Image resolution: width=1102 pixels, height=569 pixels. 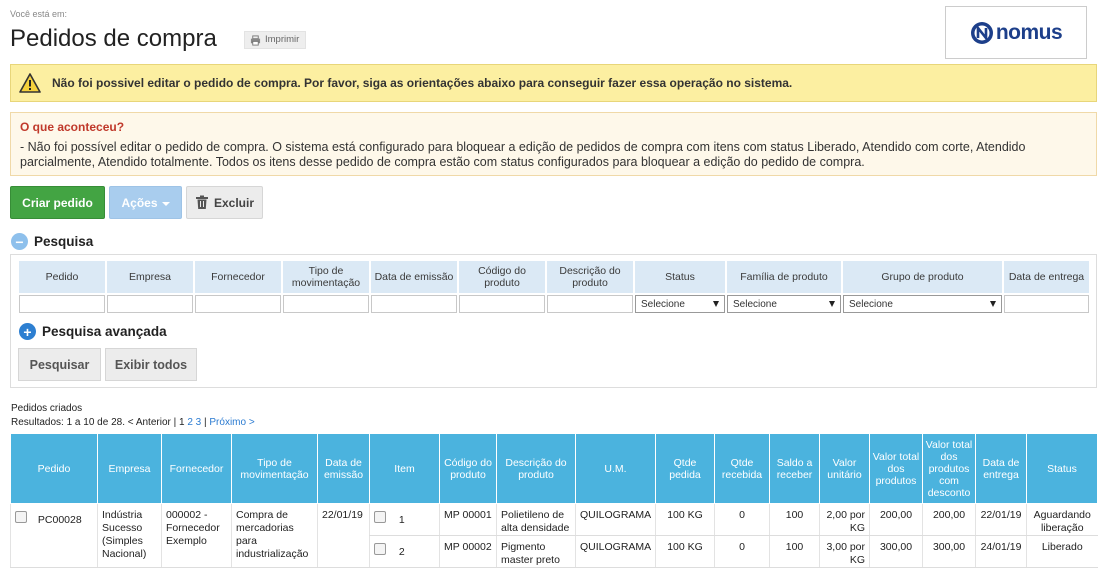 What do you see at coordinates (234, 202) in the screenshot?
I see `delete-label: Excluir` at bounding box center [234, 202].